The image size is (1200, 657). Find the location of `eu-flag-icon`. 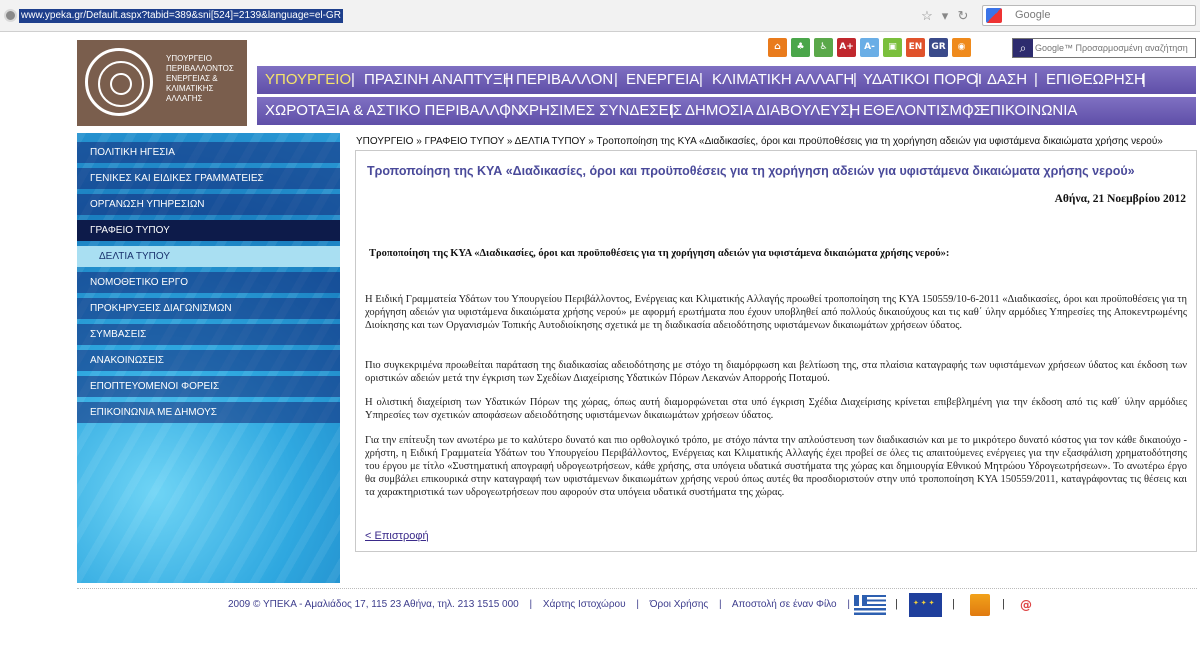

eu-flag-icon is located at coordinates (925, 605).